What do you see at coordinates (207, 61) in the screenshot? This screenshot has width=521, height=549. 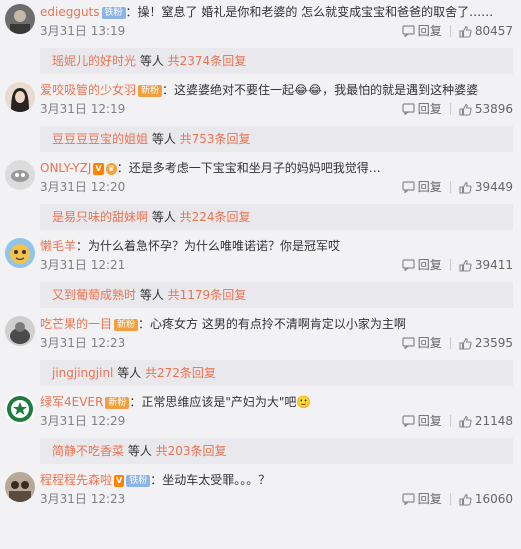 I see `reply-count-link: 共2374条回复` at bounding box center [207, 61].